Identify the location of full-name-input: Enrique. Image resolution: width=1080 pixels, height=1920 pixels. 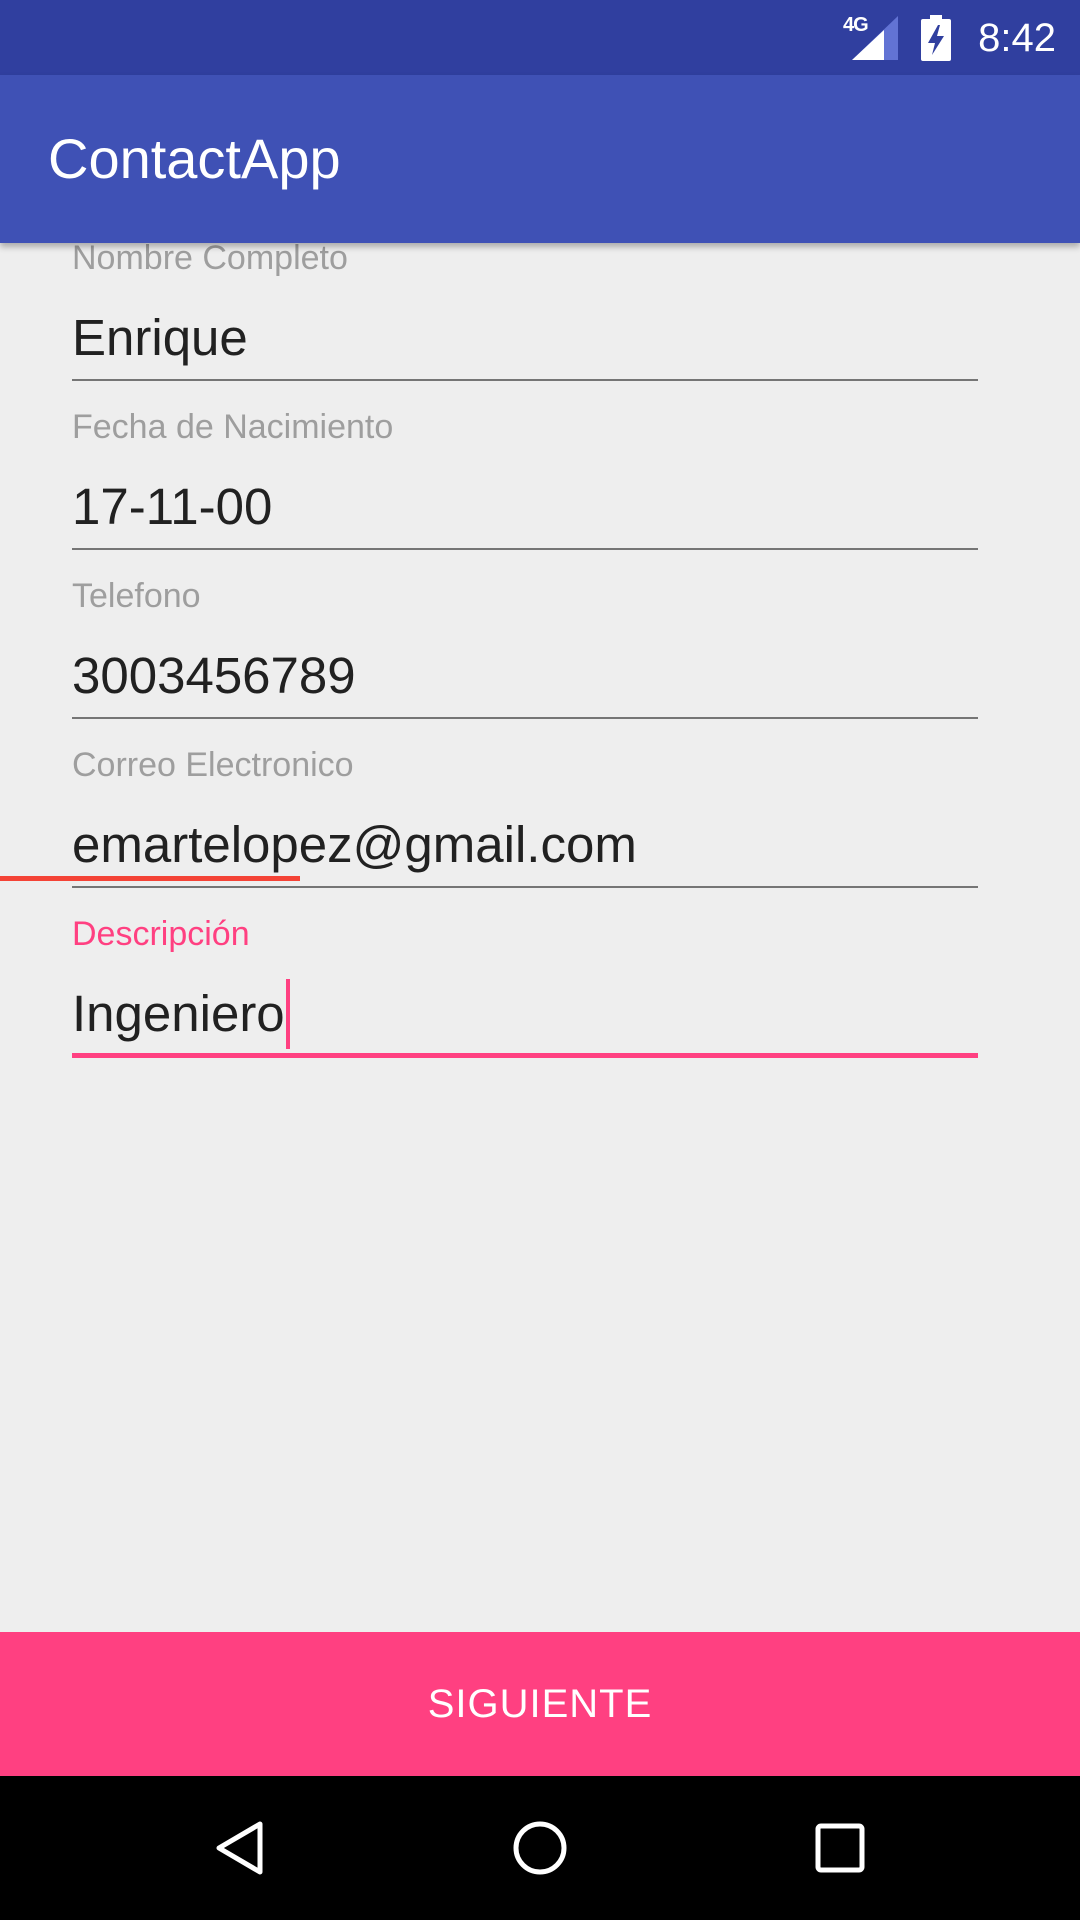
(160, 338).